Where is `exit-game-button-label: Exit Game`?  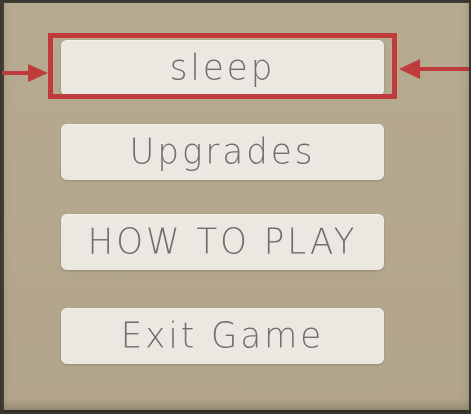
exit-game-button-label: Exit Game is located at coordinates (222, 336).